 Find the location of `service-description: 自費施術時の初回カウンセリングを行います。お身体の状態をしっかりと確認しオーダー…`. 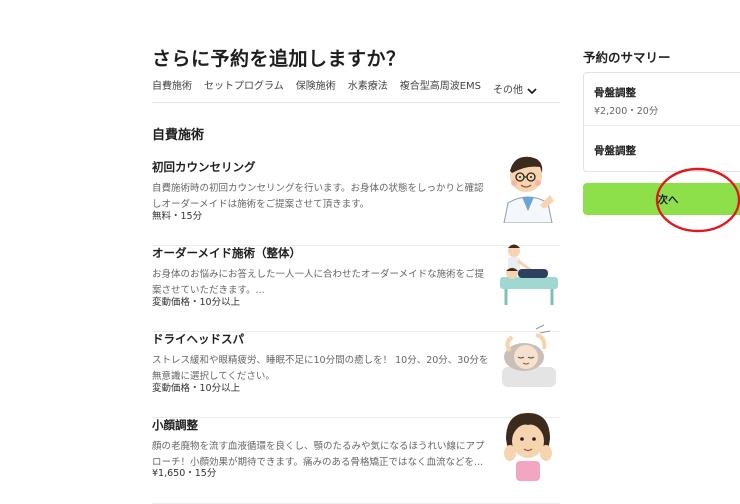

service-description: 自費施術時の初回カウンセリングを行います。お身体の状態をしっかりと確認しオーダー… is located at coordinates (318, 196).